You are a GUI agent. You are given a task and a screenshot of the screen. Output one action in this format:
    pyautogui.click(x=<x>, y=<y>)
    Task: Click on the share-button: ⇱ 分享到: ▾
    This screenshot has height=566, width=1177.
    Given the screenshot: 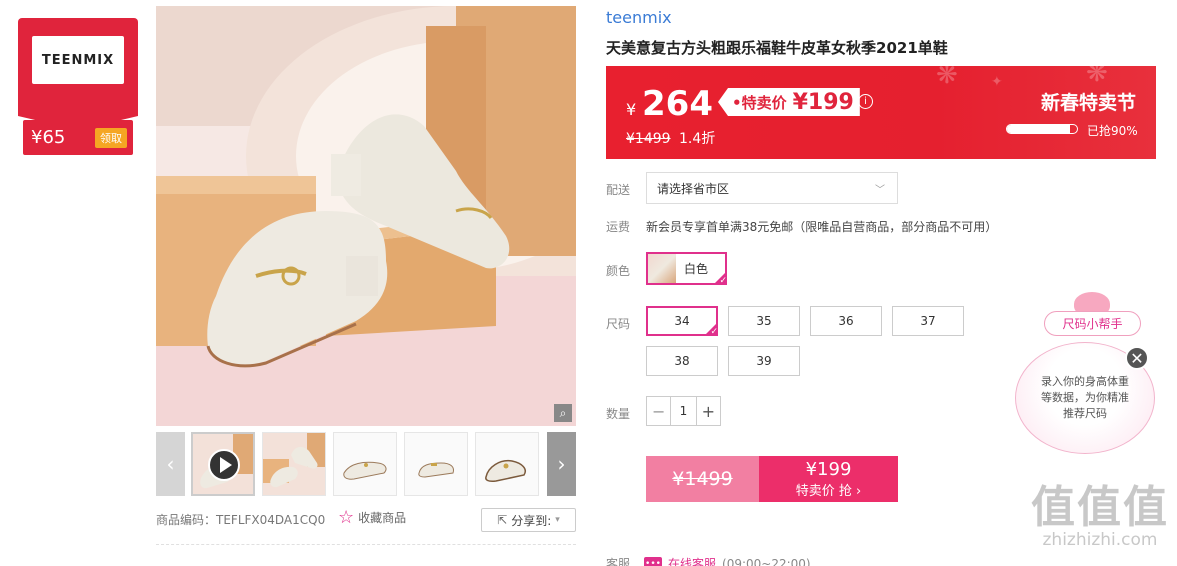 What is the action you would take?
    pyautogui.click(x=528, y=520)
    